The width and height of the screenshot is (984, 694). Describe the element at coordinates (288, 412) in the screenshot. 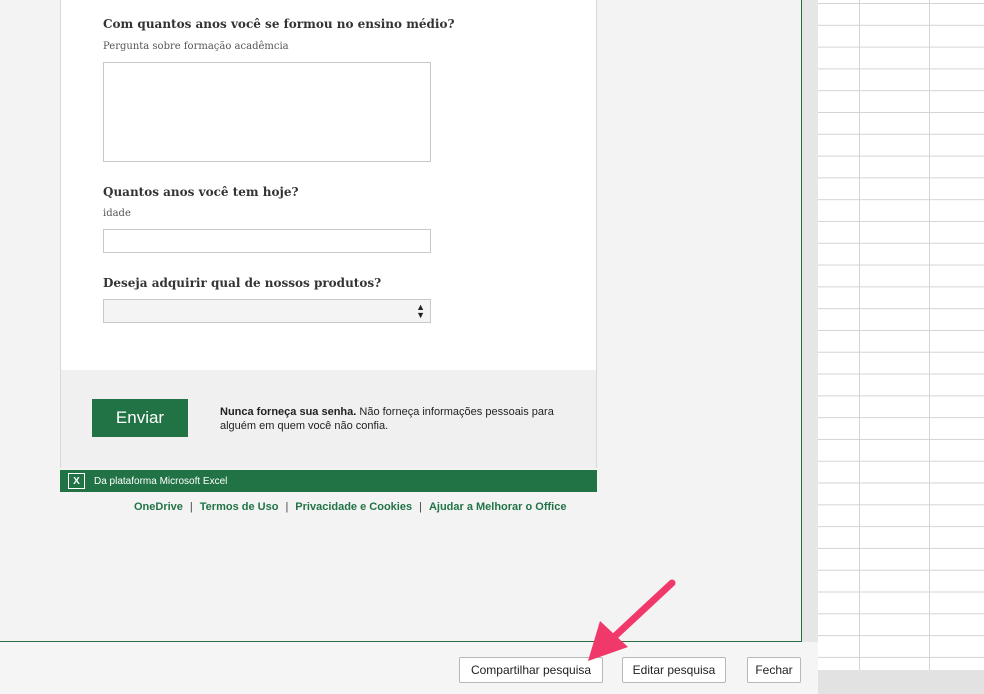

I see `password-warning-bold: Nunca forneça sua senha.` at that location.